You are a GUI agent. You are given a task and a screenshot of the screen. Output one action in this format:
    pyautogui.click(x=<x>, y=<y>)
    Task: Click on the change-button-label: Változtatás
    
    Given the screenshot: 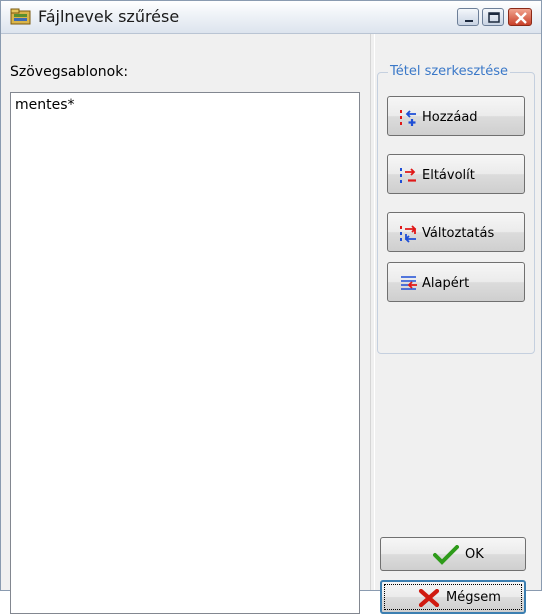 What is the action you would take?
    pyautogui.click(x=458, y=233)
    